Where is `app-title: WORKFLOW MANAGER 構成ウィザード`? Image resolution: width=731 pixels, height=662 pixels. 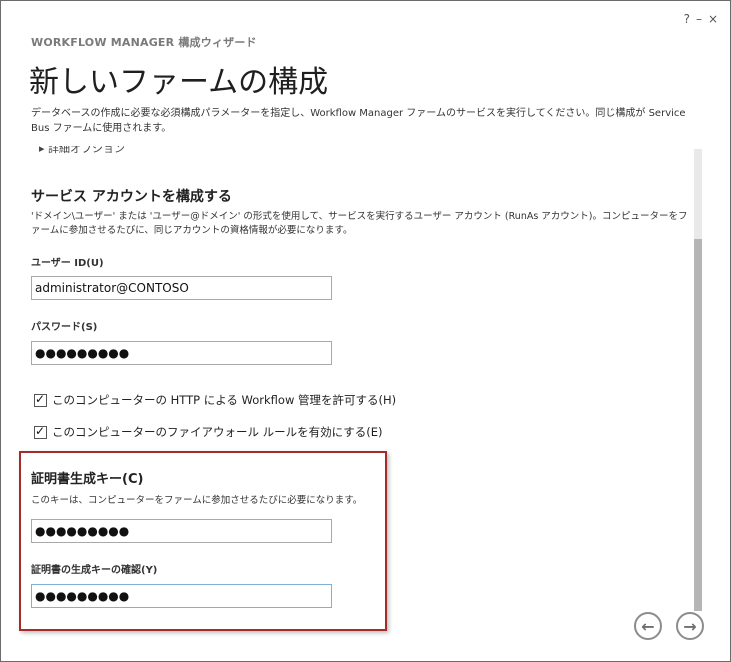 app-title: WORKFLOW MANAGER 構成ウィザード is located at coordinates (144, 42).